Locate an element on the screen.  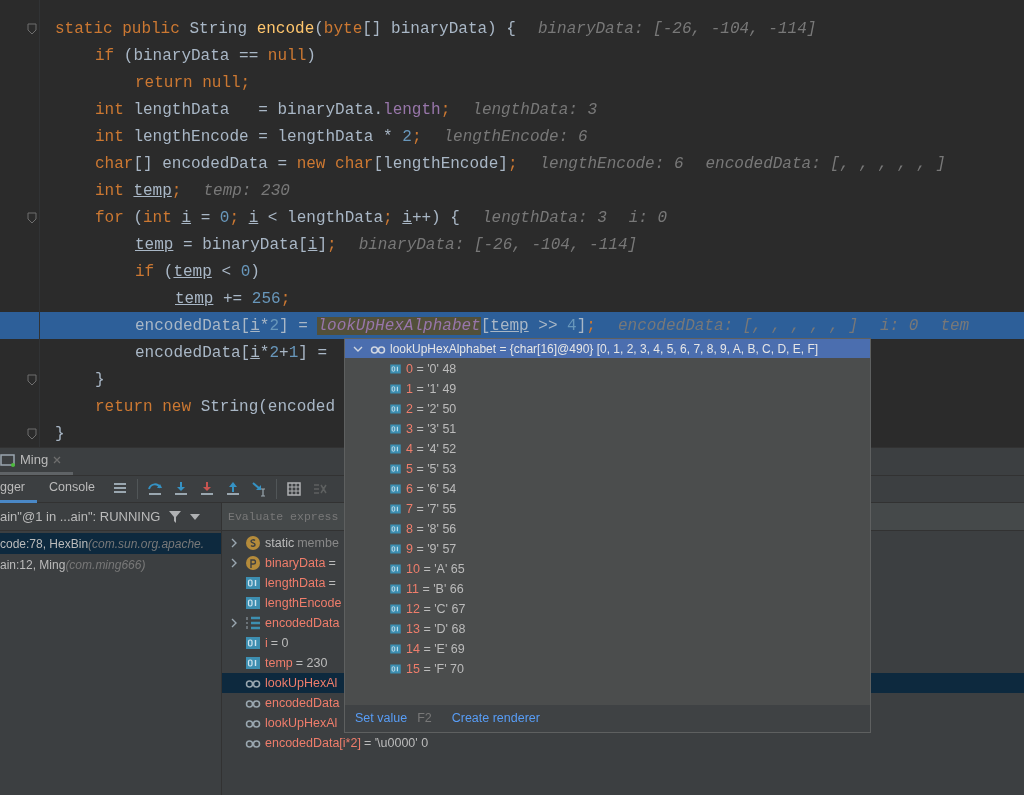
code-line: encodedData[i*2+1] = is located at coordinates (231, 353).